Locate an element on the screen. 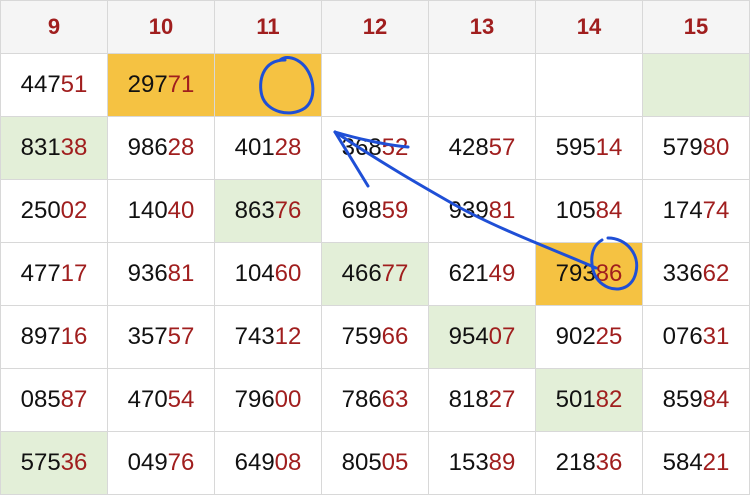 The width and height of the screenshot is (750, 495). number-cell: 42857 is located at coordinates (482, 148).